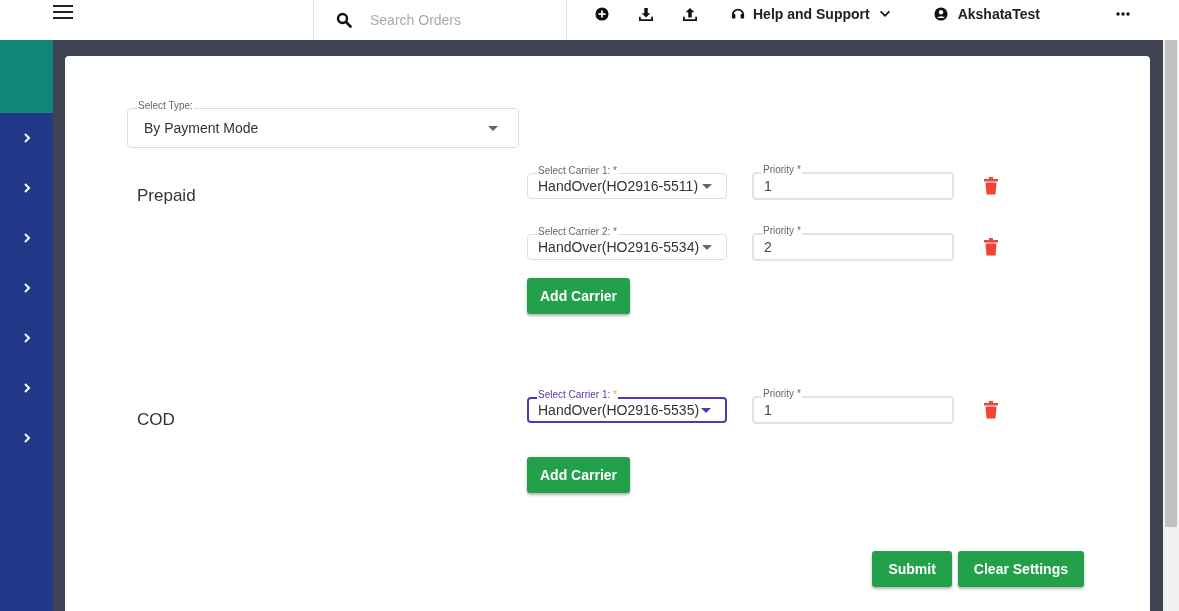 The width and height of the screenshot is (1179, 611). What do you see at coordinates (627, 247) in the screenshot?
I see `carrier-select: HandOver(HO2916-5534)` at bounding box center [627, 247].